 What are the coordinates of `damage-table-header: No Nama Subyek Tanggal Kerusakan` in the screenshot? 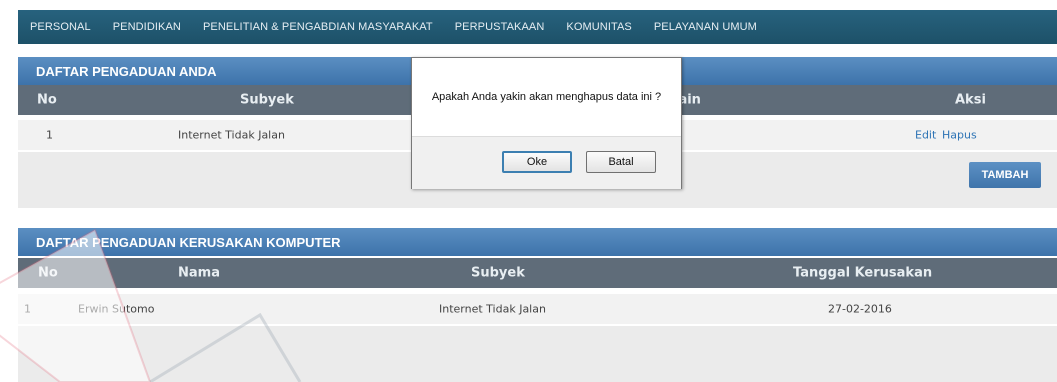 It's located at (537, 273).